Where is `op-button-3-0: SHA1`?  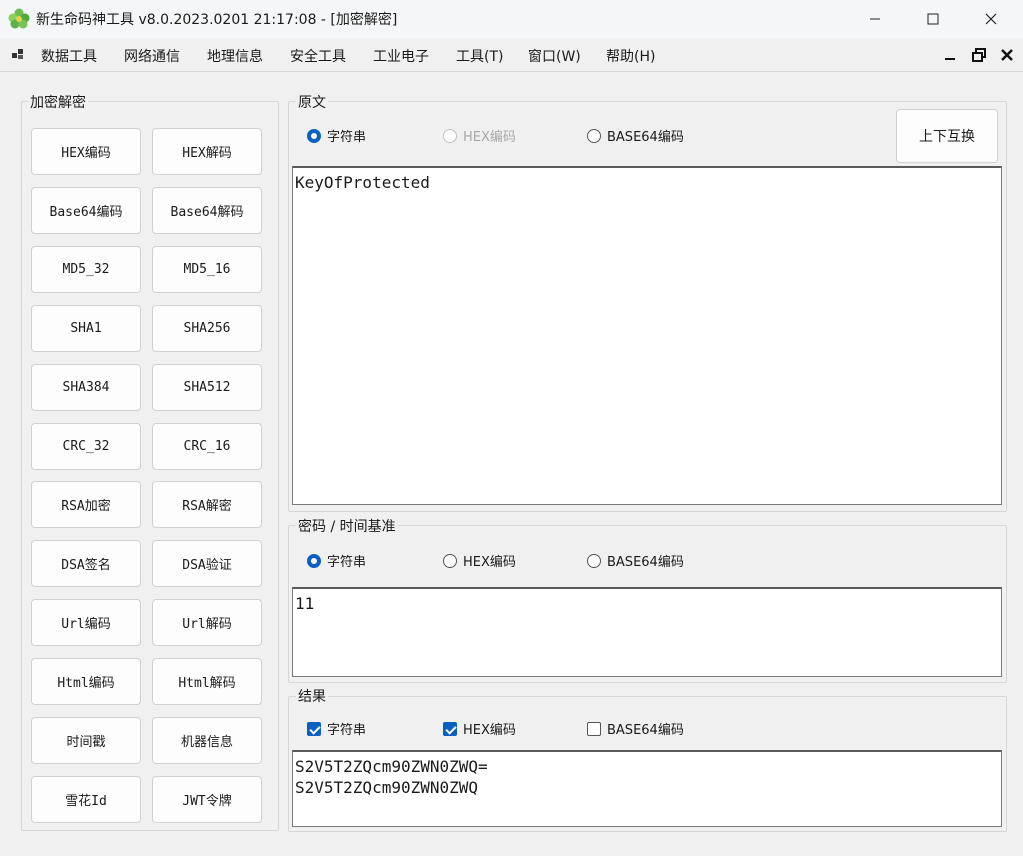
op-button-3-0: SHA1 is located at coordinates (86, 328).